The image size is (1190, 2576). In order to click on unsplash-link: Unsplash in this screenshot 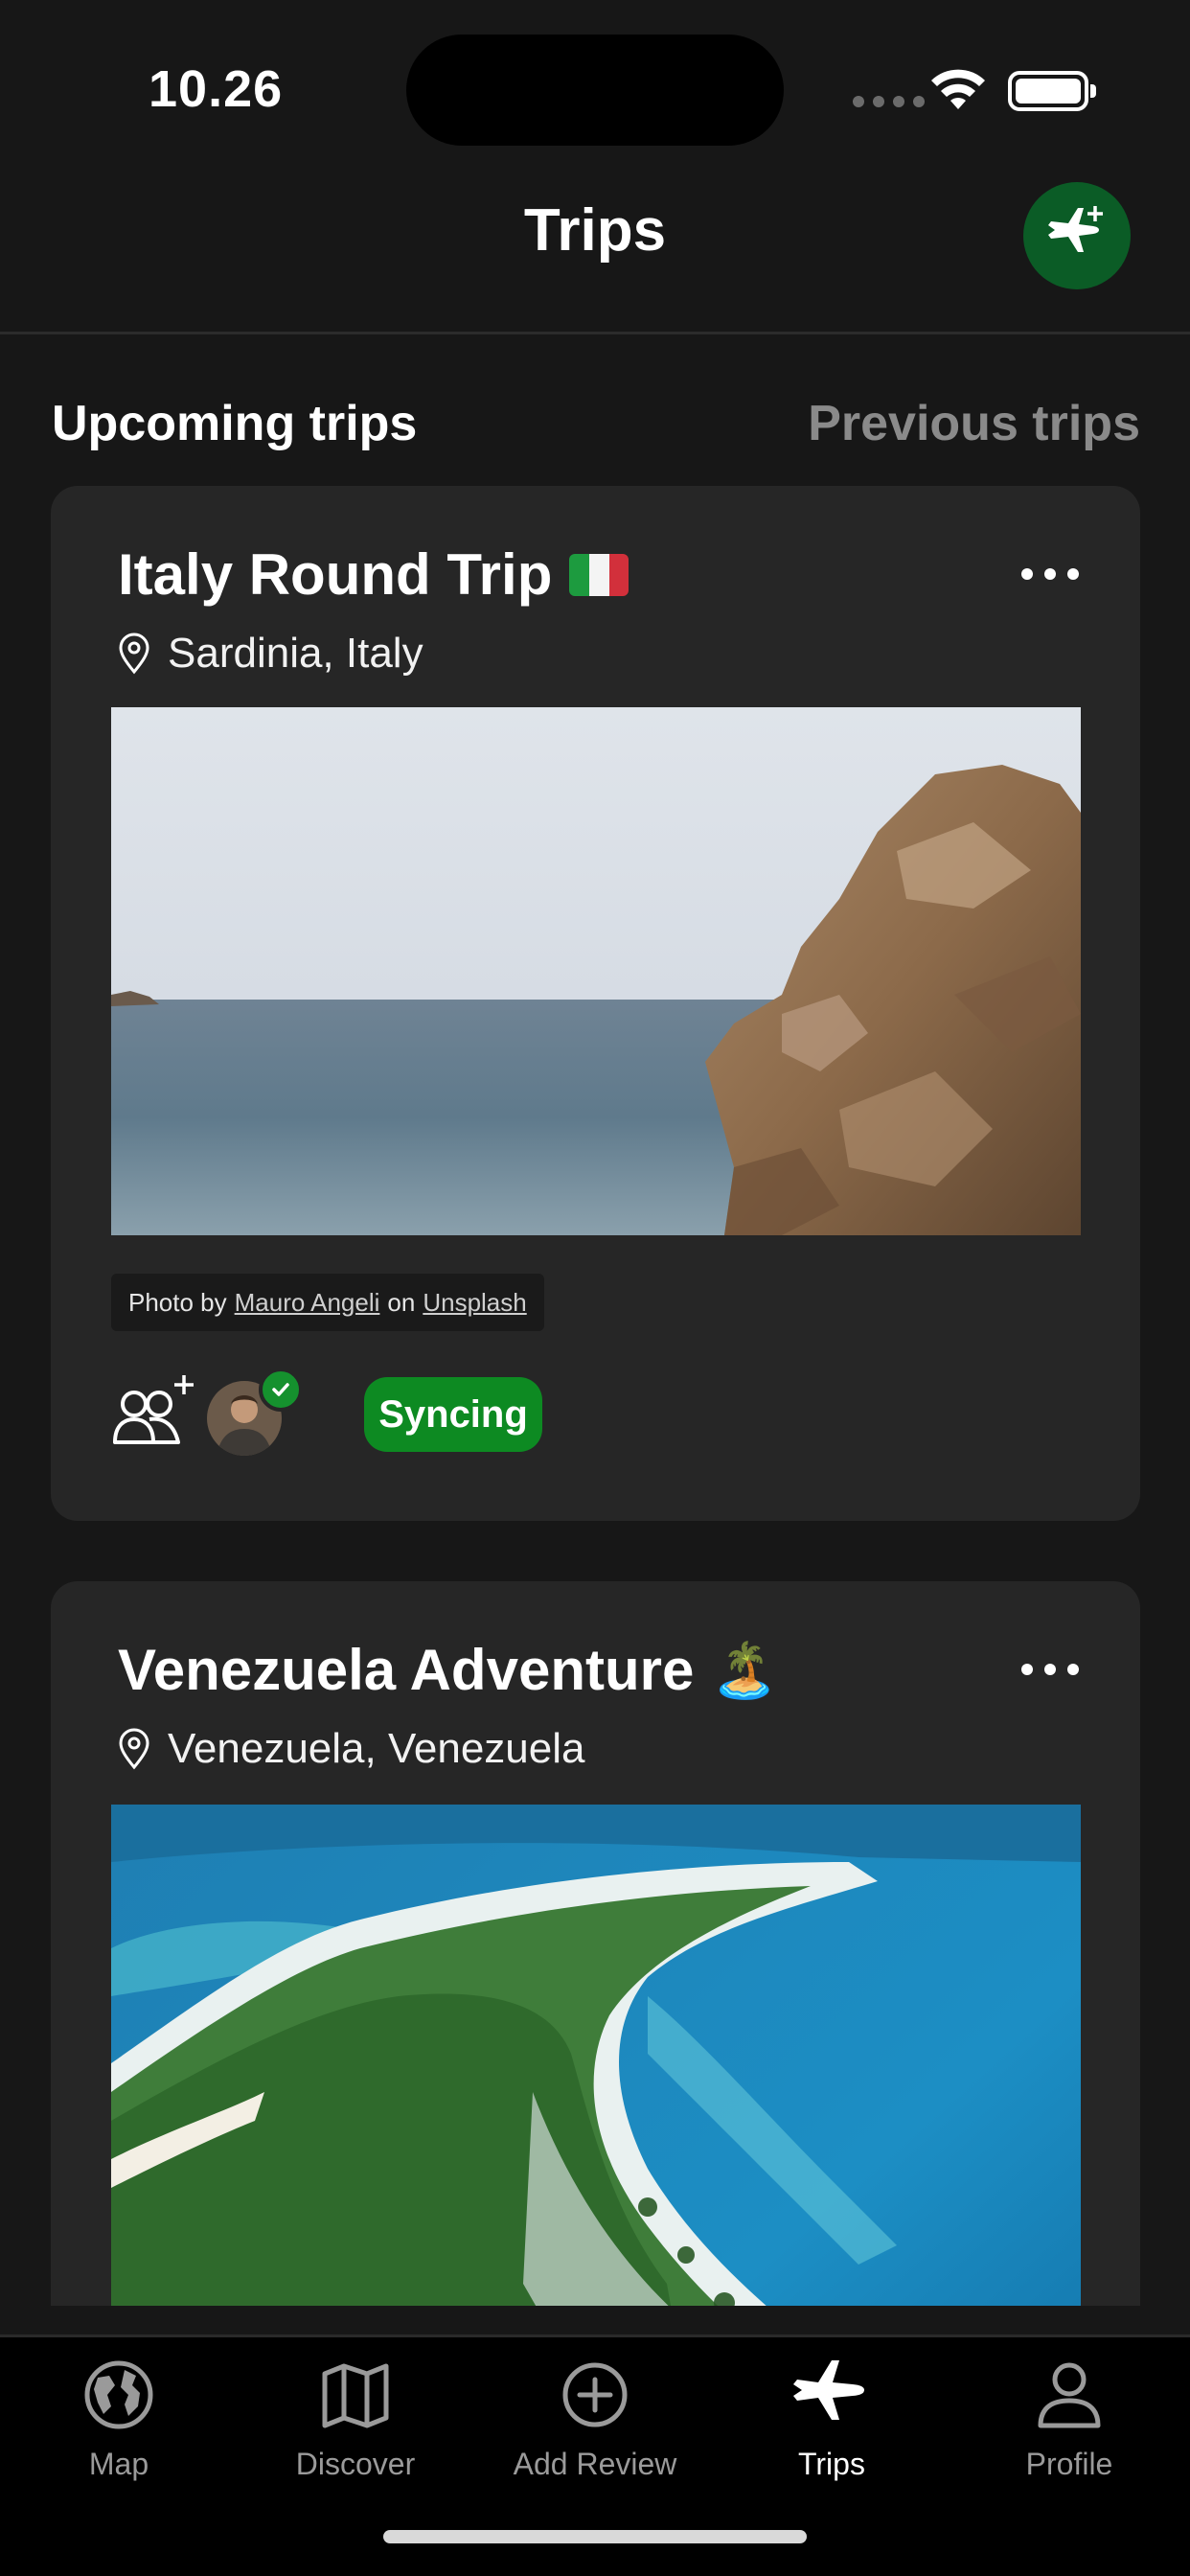, I will do `click(475, 1303)`.